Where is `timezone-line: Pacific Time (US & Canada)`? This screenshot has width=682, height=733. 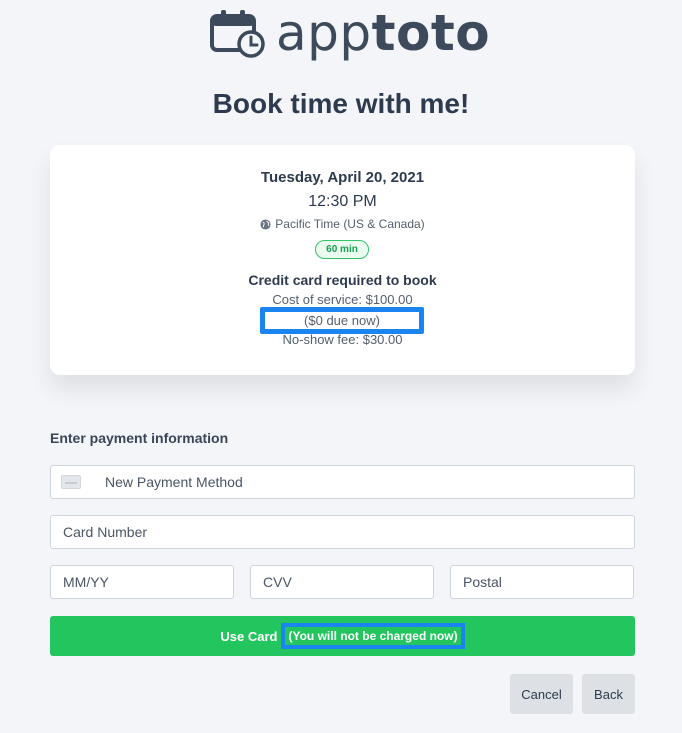
timezone-line: Pacific Time (US & Canada) is located at coordinates (342, 224).